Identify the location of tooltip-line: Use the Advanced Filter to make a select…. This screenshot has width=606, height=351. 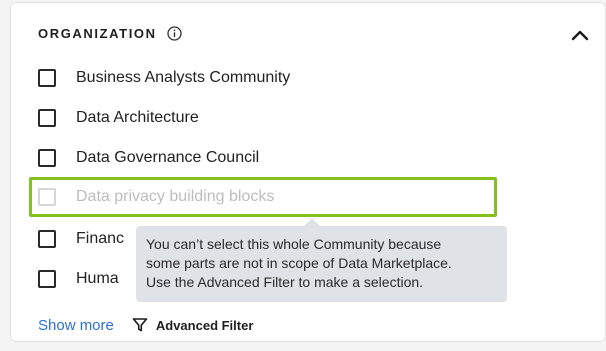
(285, 282).